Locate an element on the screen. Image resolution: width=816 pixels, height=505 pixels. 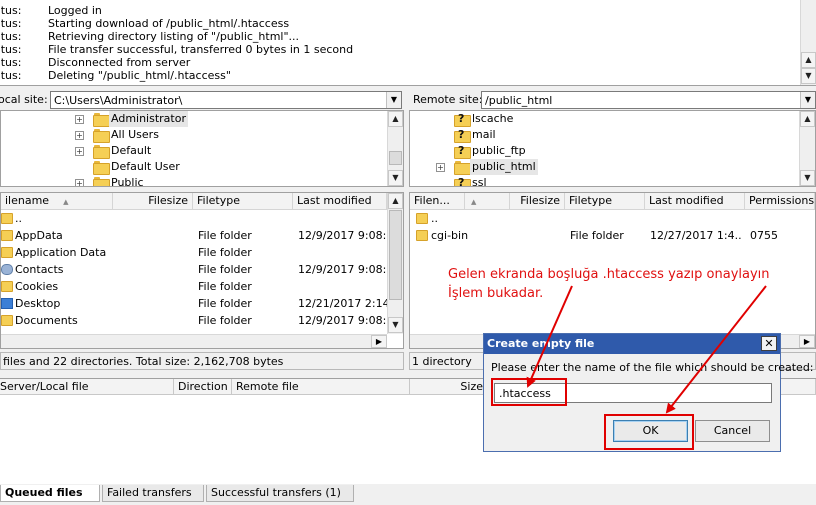
annotation-arrows is located at coordinates (646, 349).